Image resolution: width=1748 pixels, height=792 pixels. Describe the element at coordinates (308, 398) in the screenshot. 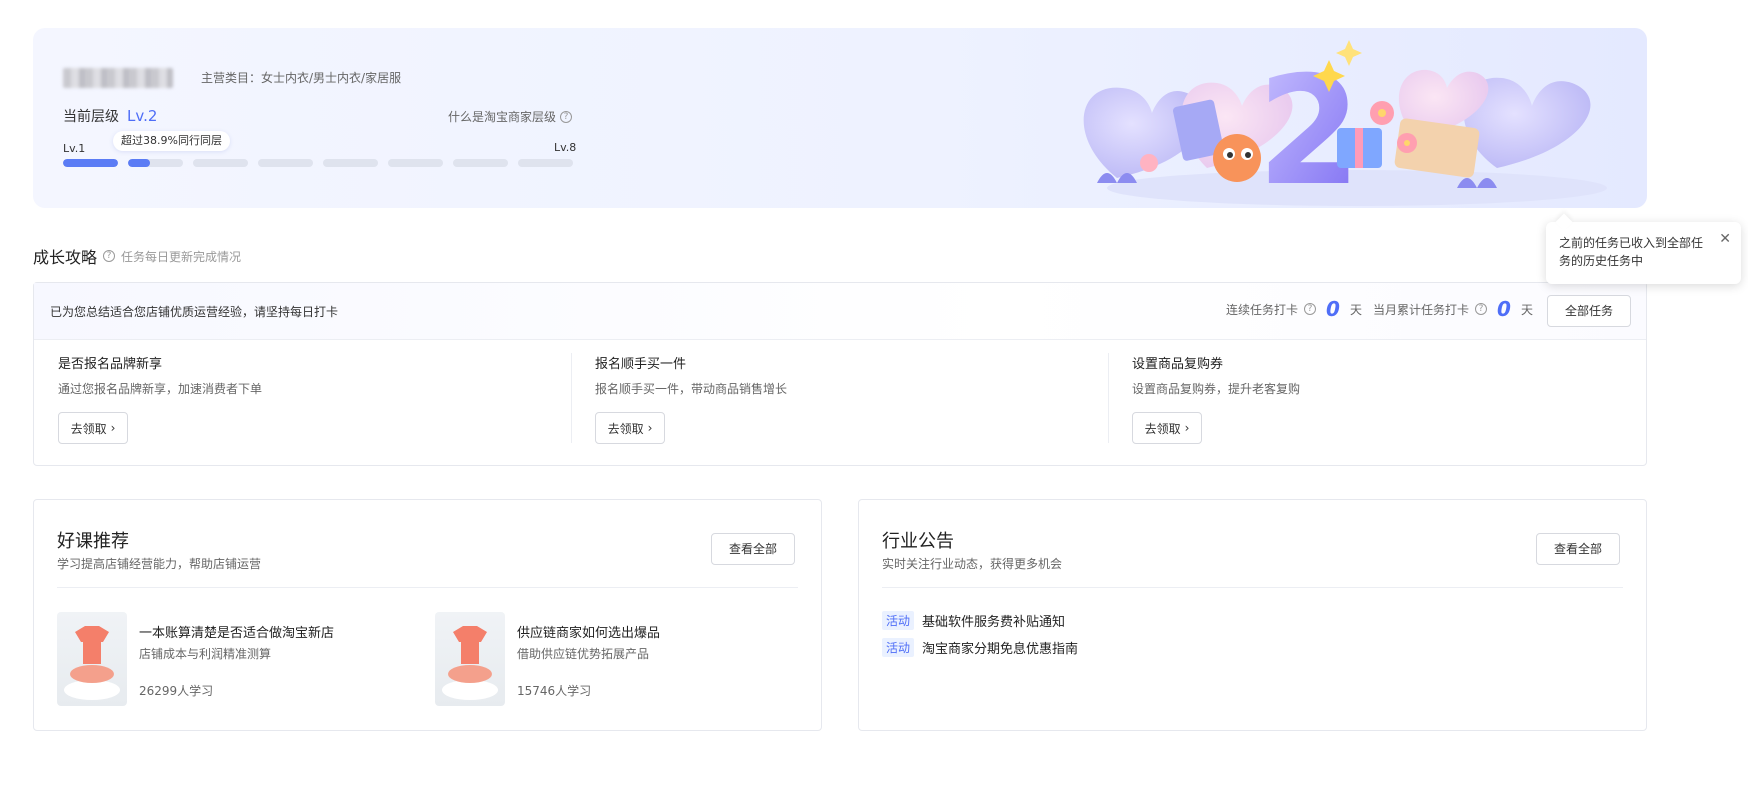

I see `task-item: 是否报名品牌新享 通过您报名品牌新享，加速消费者下单 去领取 ›` at that location.